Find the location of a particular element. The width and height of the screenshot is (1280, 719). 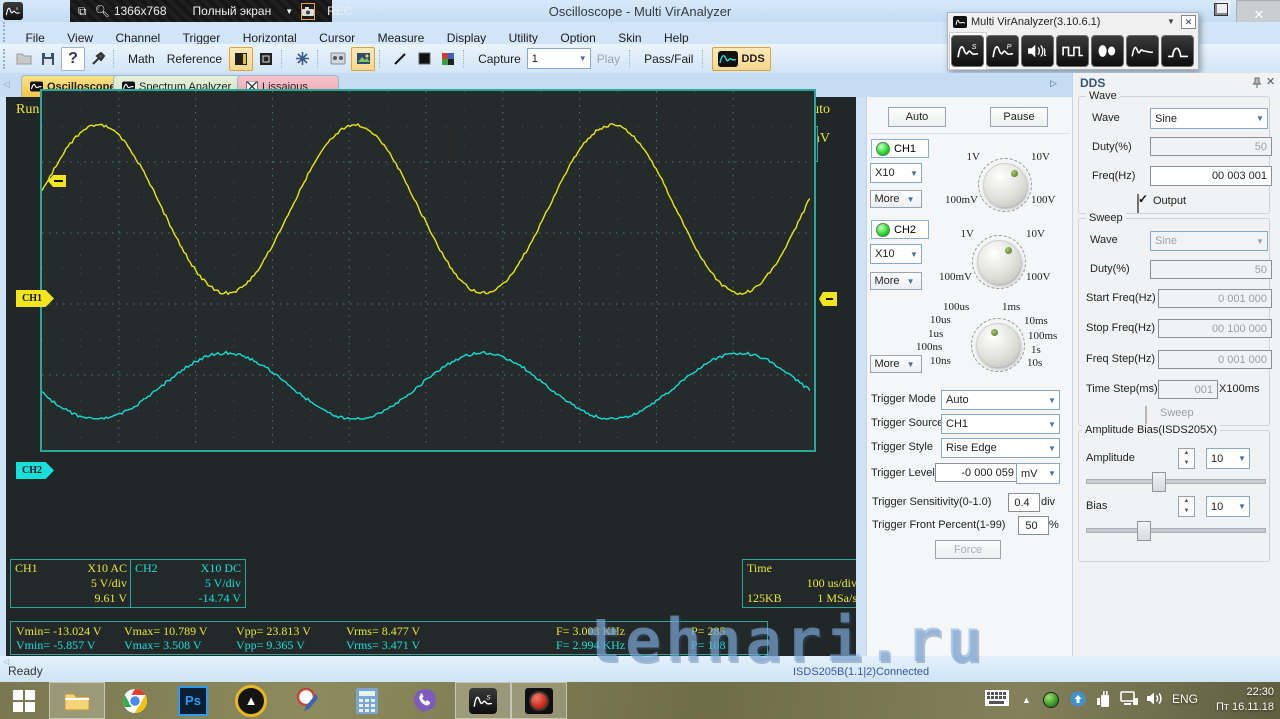

output-checkbox is located at coordinates (1138, 203).